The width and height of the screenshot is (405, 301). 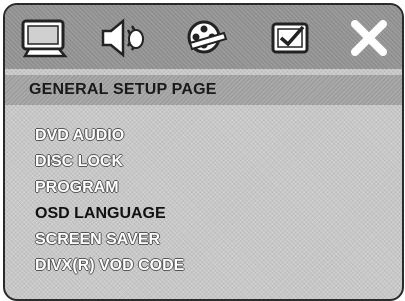 I want to click on tab-general-setup, so click(x=45, y=38).